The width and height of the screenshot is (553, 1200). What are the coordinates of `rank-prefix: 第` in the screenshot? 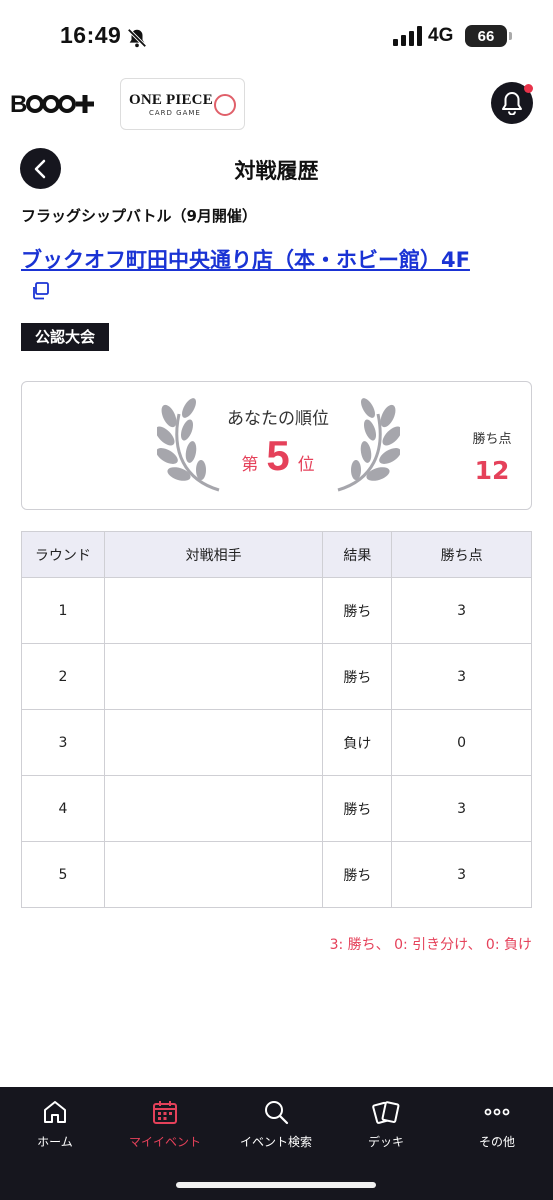 It's located at (250, 465).